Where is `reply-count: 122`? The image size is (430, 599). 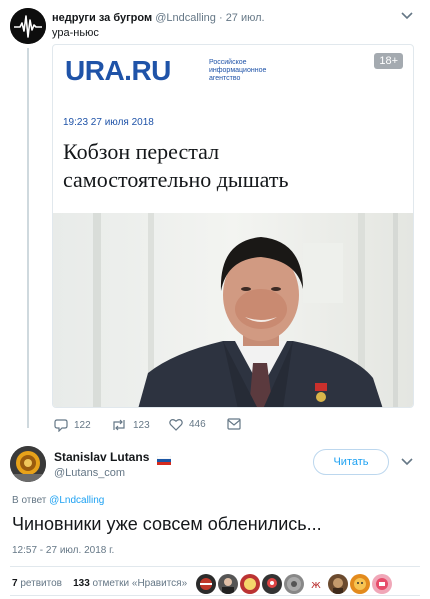 reply-count: 122 is located at coordinates (82, 425).